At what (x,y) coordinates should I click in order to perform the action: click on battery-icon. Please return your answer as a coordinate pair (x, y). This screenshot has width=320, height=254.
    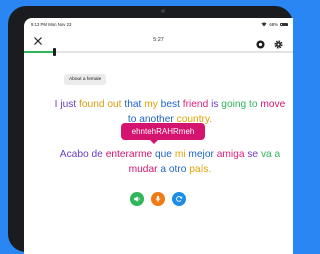
    Looking at the image, I should click on (284, 24).